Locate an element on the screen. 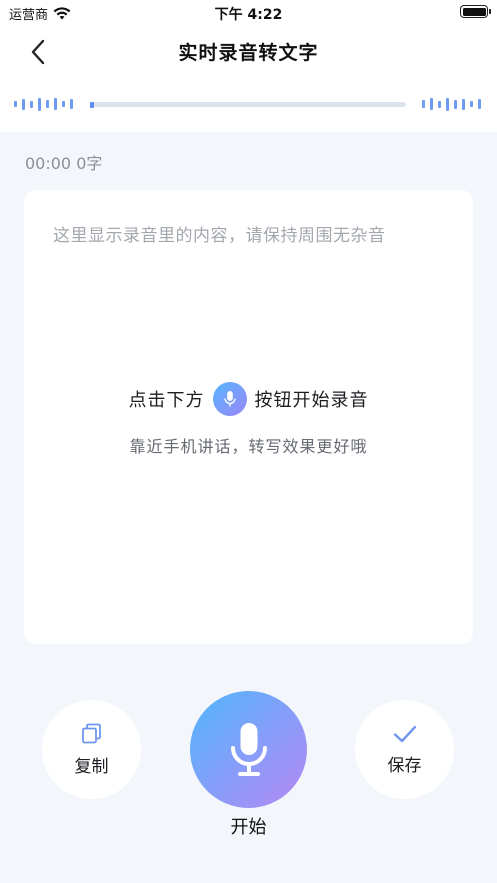 The width and height of the screenshot is (497, 883). elapsed-time: 00:00 is located at coordinates (48, 163).